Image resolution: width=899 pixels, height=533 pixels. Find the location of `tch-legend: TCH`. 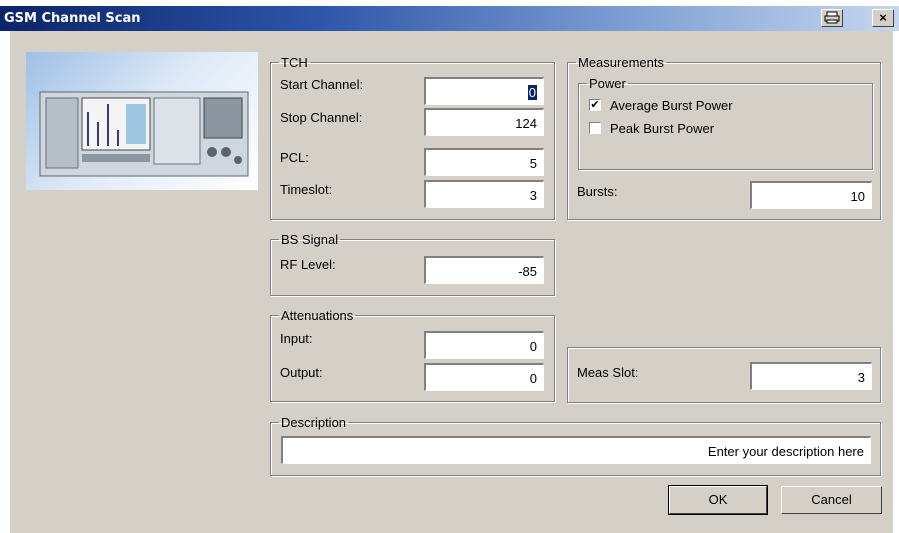

tch-legend: TCH is located at coordinates (294, 62).